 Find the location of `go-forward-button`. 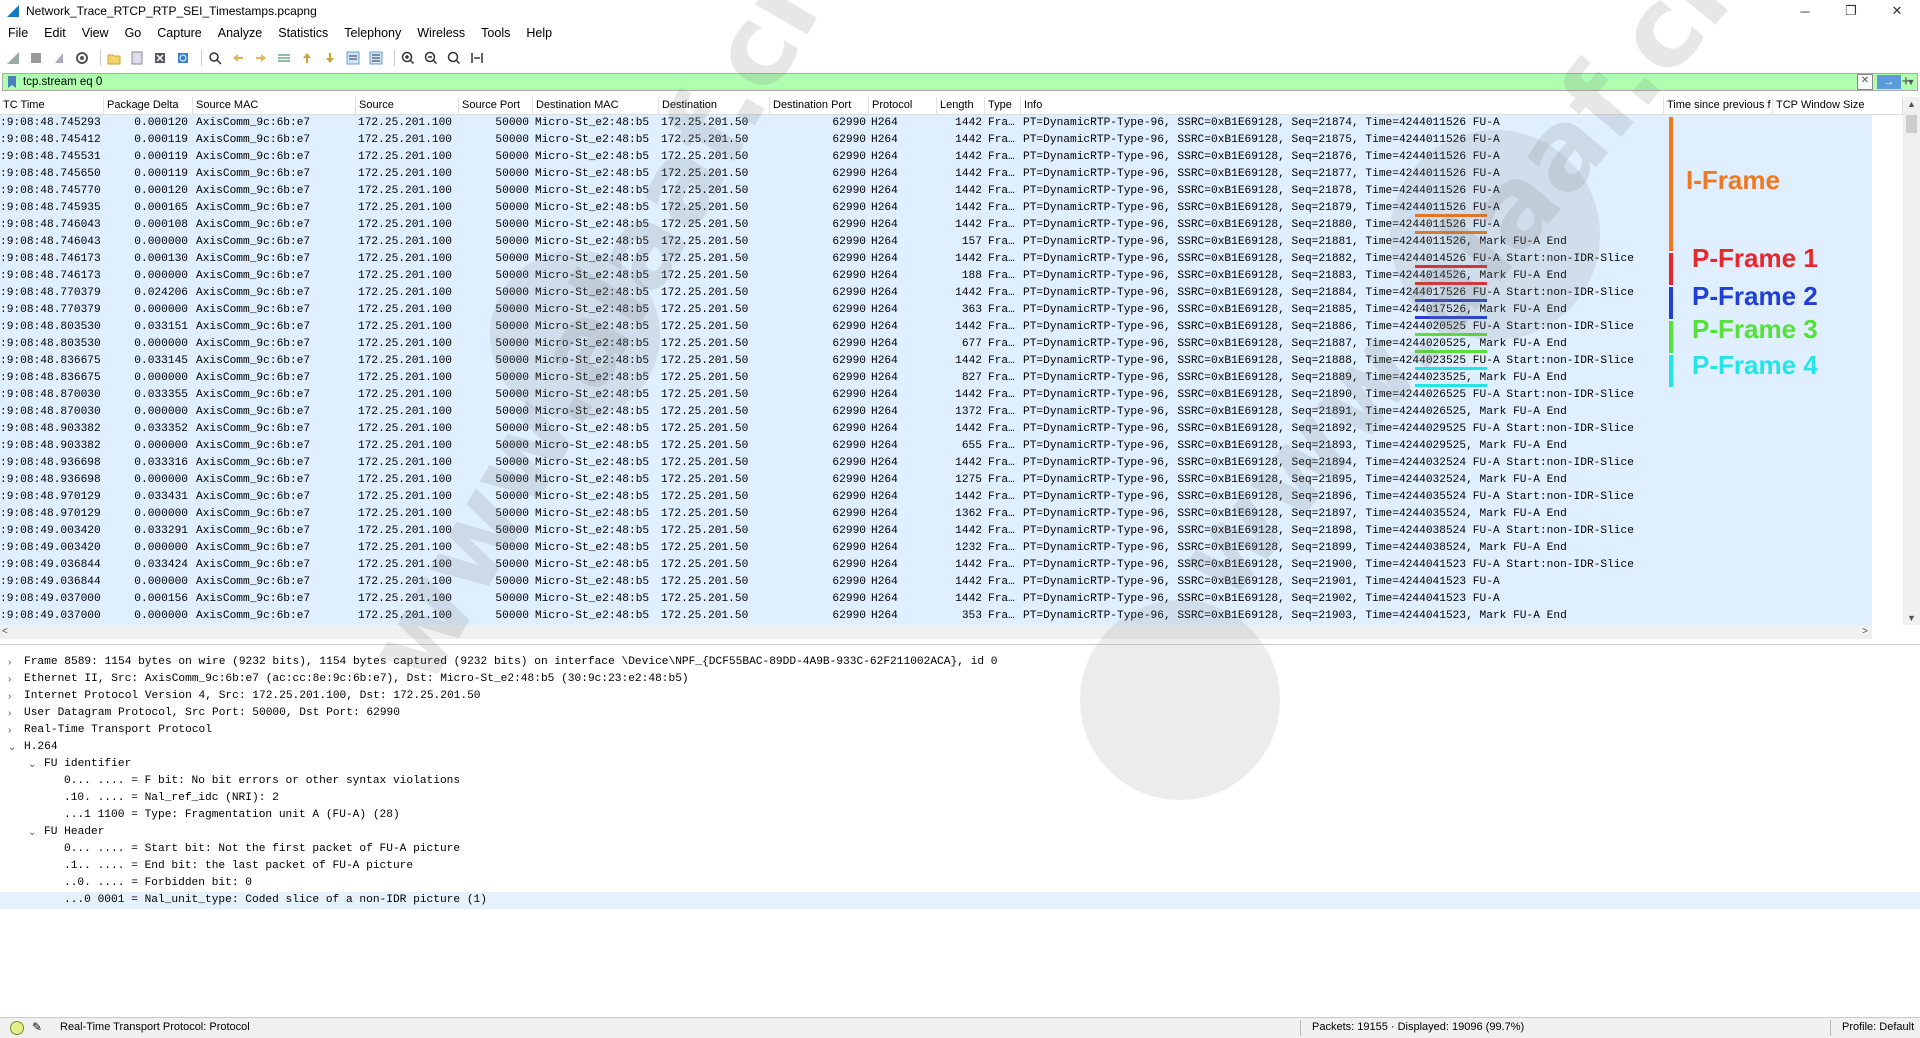

go-forward-button is located at coordinates (261, 58).